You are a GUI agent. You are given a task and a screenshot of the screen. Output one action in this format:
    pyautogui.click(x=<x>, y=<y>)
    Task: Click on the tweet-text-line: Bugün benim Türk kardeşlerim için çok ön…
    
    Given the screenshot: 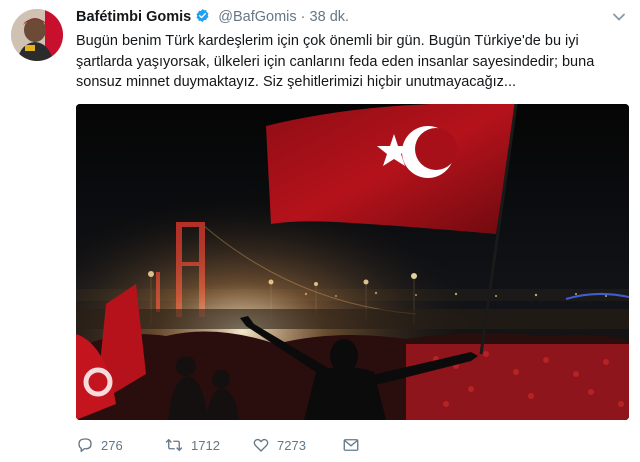 What is the action you would take?
    pyautogui.click(x=327, y=41)
    